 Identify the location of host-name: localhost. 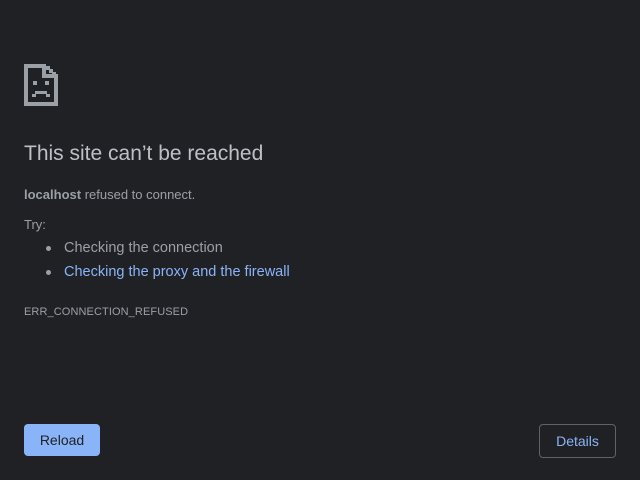
(53, 194).